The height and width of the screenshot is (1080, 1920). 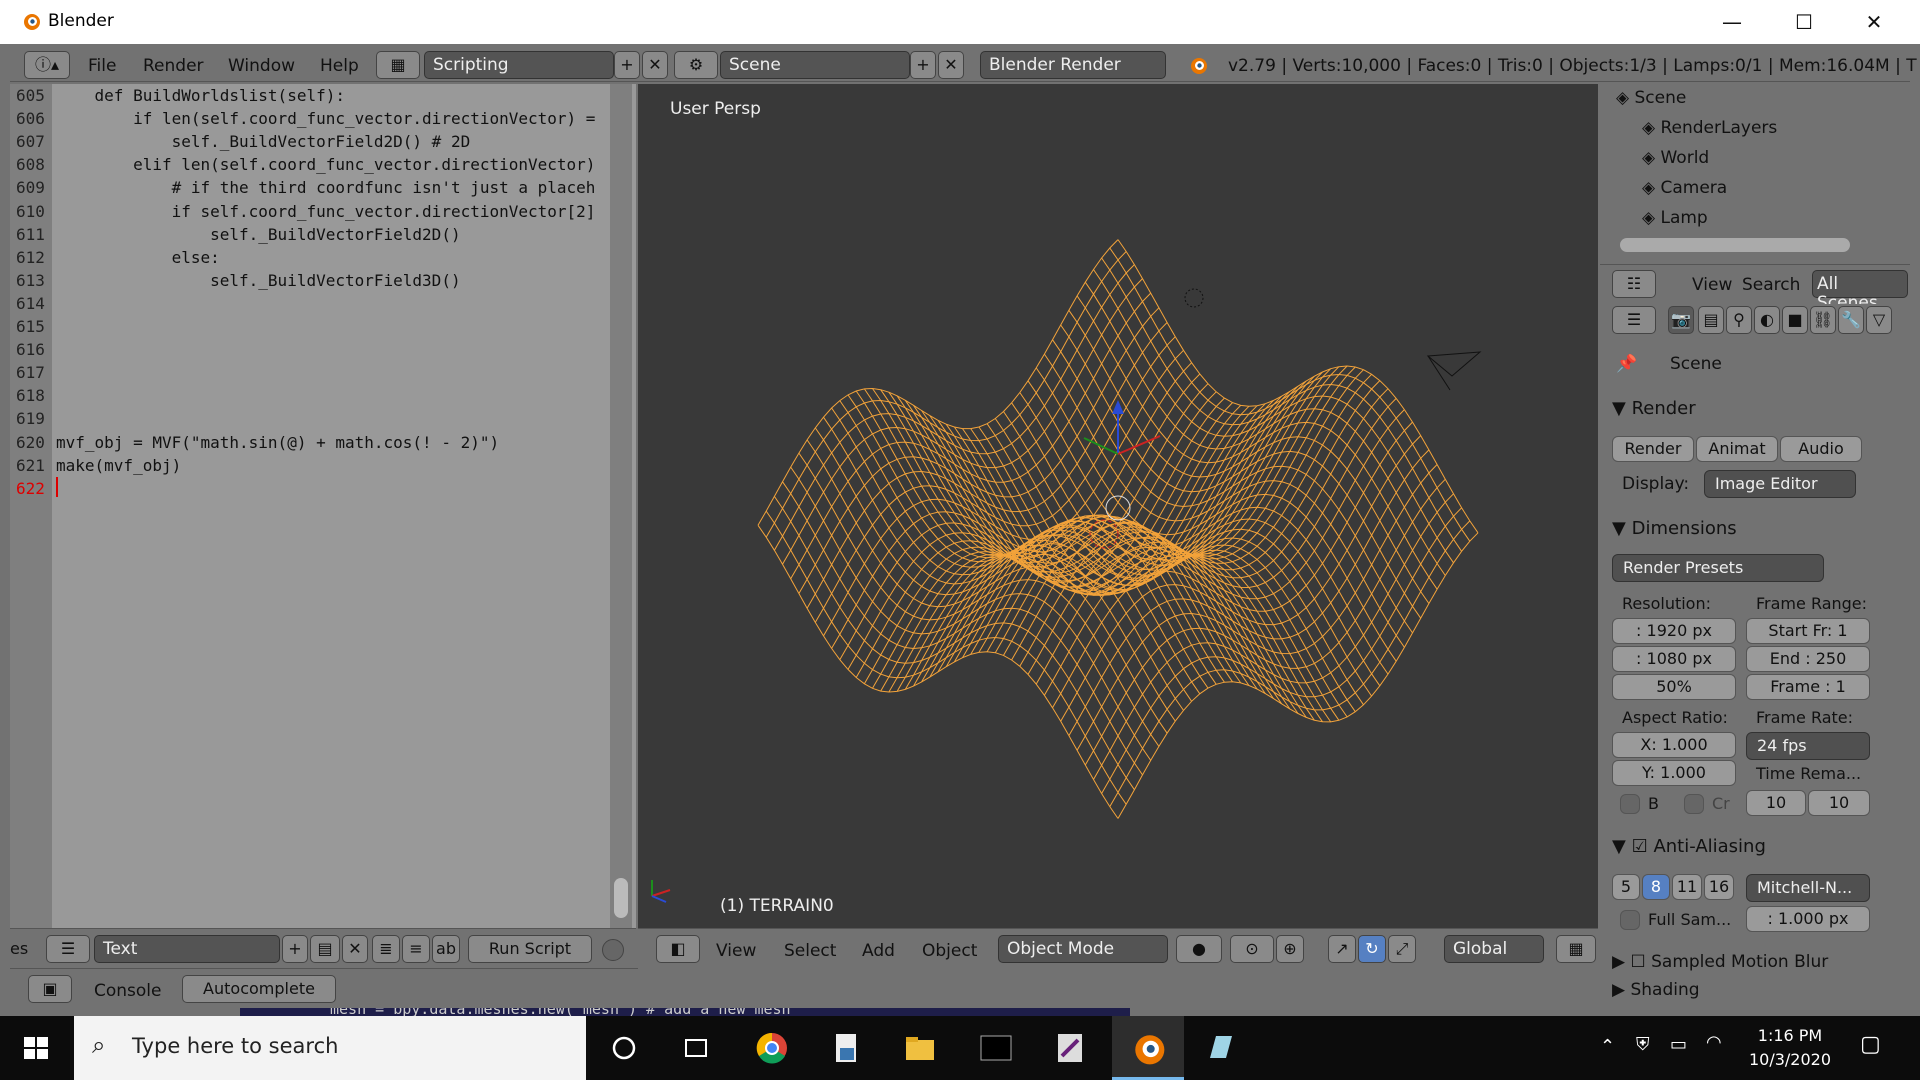 What do you see at coordinates (1073, 65) in the screenshot?
I see `render-engine-dropdown: Blender Render` at bounding box center [1073, 65].